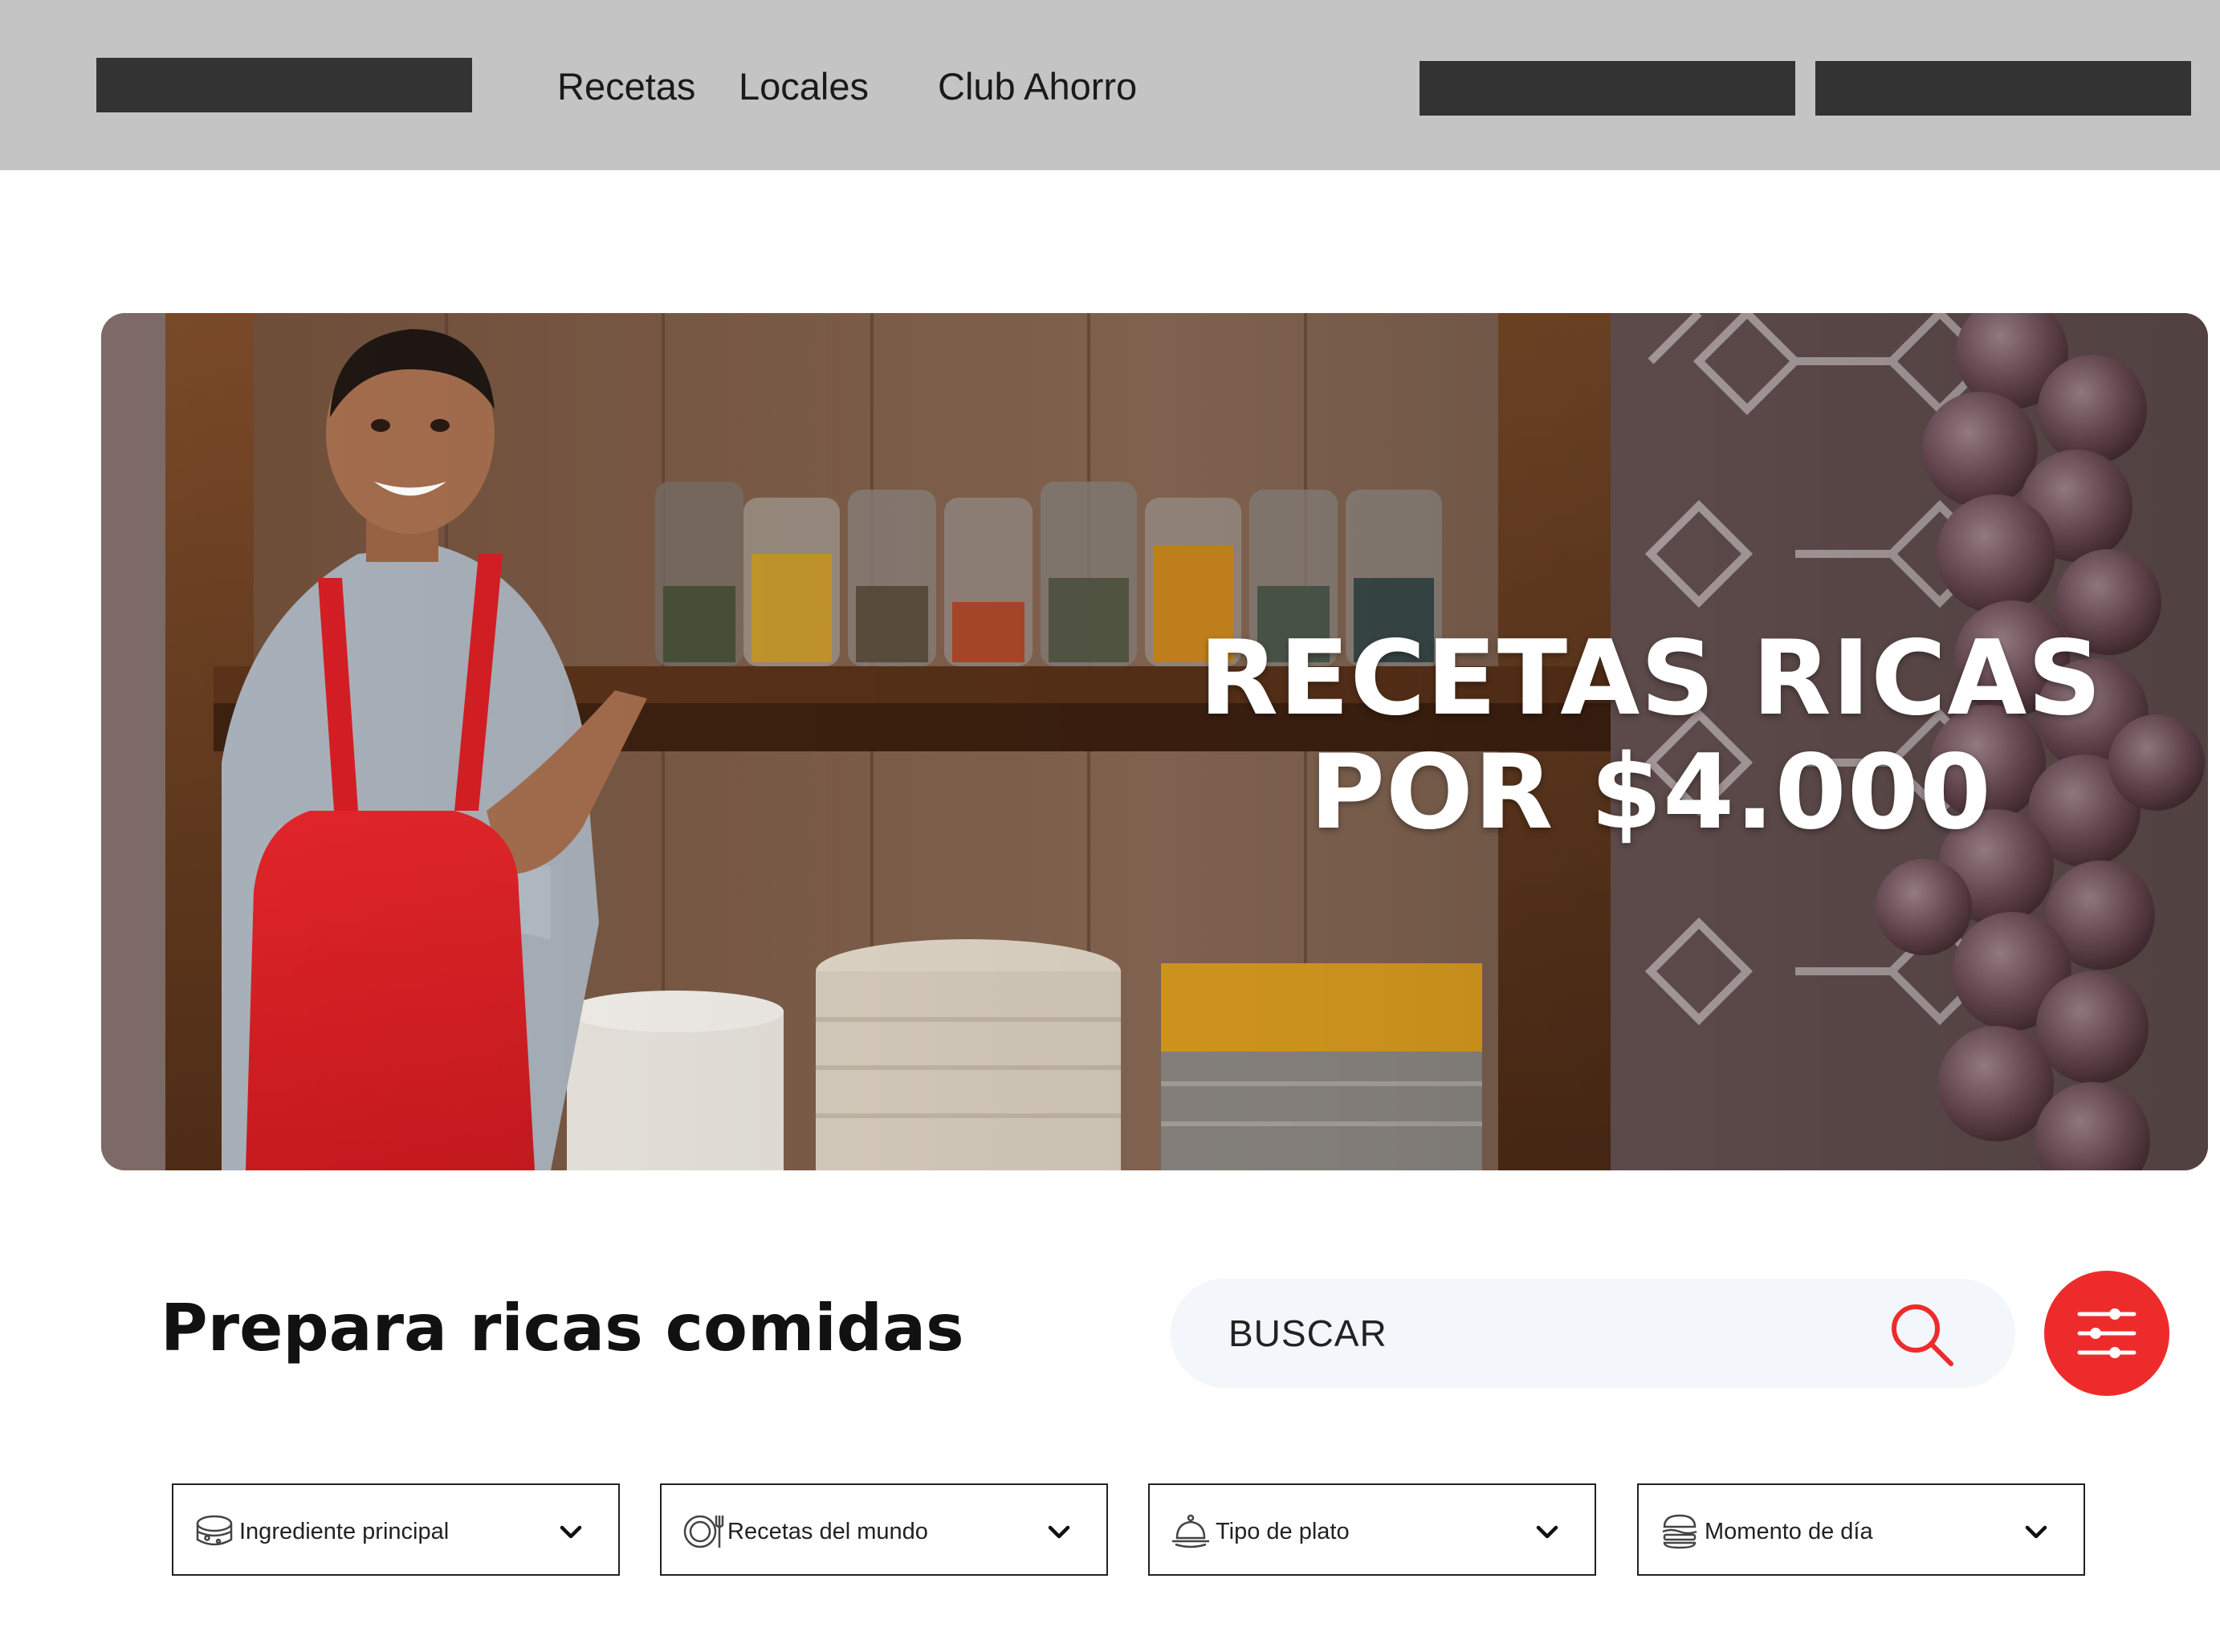  I want to click on search-bar, so click(1593, 1333).